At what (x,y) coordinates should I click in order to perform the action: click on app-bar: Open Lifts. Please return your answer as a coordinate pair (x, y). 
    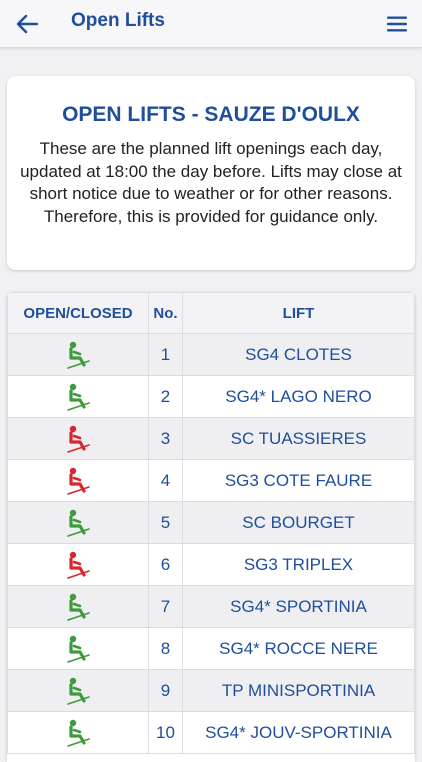
    Looking at the image, I should click on (211, 24).